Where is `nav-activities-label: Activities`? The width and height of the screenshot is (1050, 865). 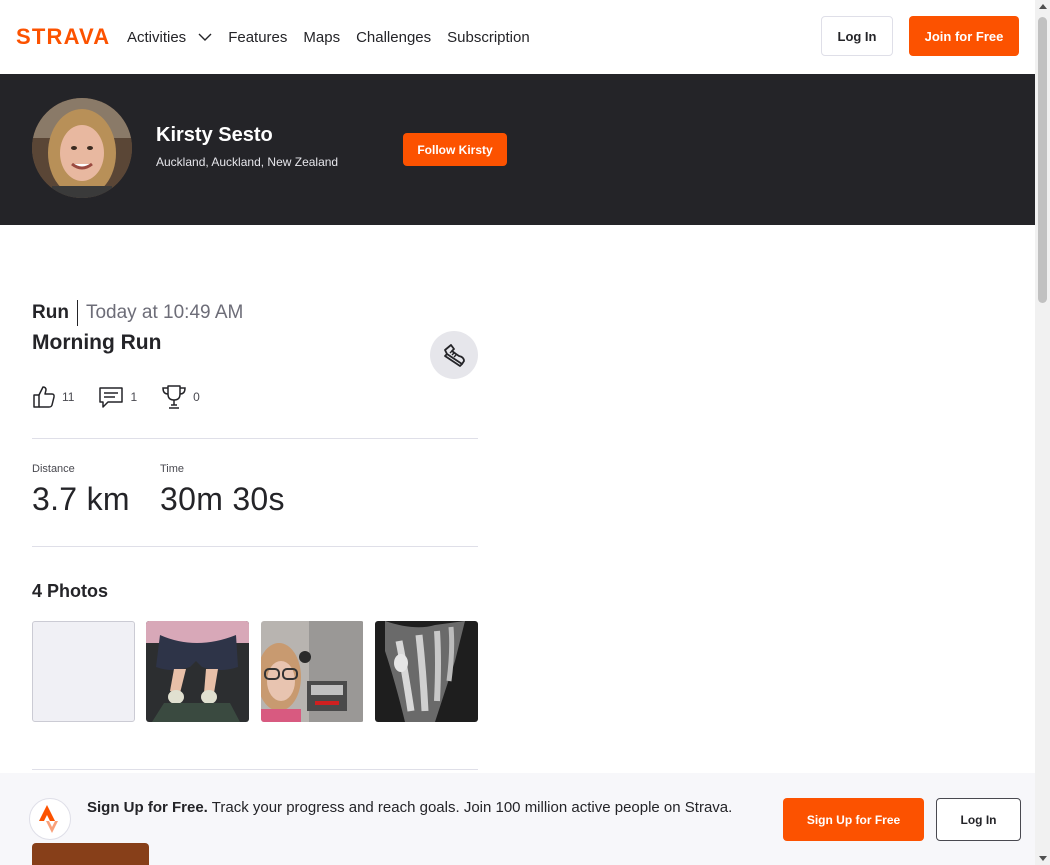 nav-activities-label: Activities is located at coordinates (157, 37).